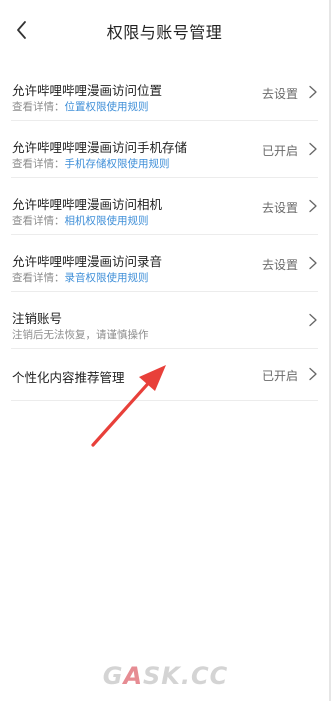 This screenshot has height=701, width=331. I want to click on watermark: GASK.CC, so click(165, 676).